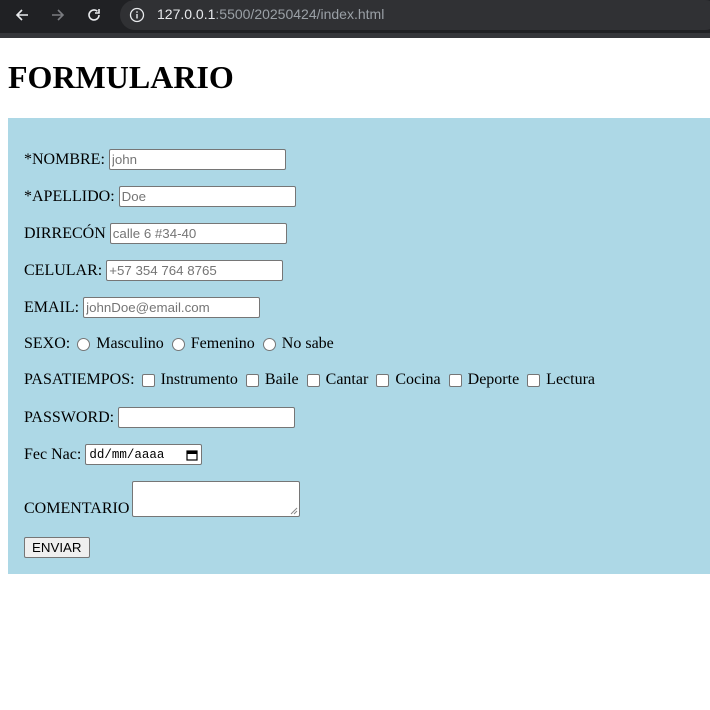 Image resolution: width=710 pixels, height=710 pixels. What do you see at coordinates (52, 307) in the screenshot?
I see `email-label: EMAIL:` at bounding box center [52, 307].